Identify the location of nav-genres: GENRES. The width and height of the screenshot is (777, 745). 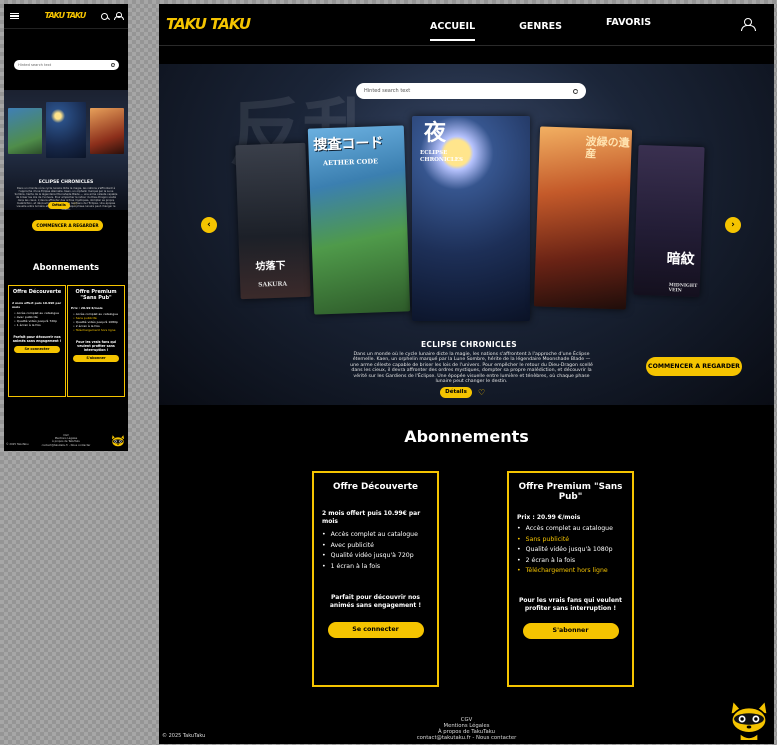
(540, 25).